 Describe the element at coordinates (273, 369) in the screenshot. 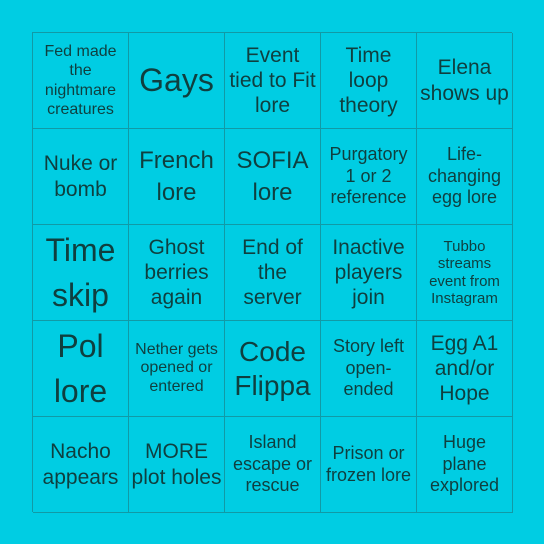

I see `bingo-cell: Code Flippa` at that location.